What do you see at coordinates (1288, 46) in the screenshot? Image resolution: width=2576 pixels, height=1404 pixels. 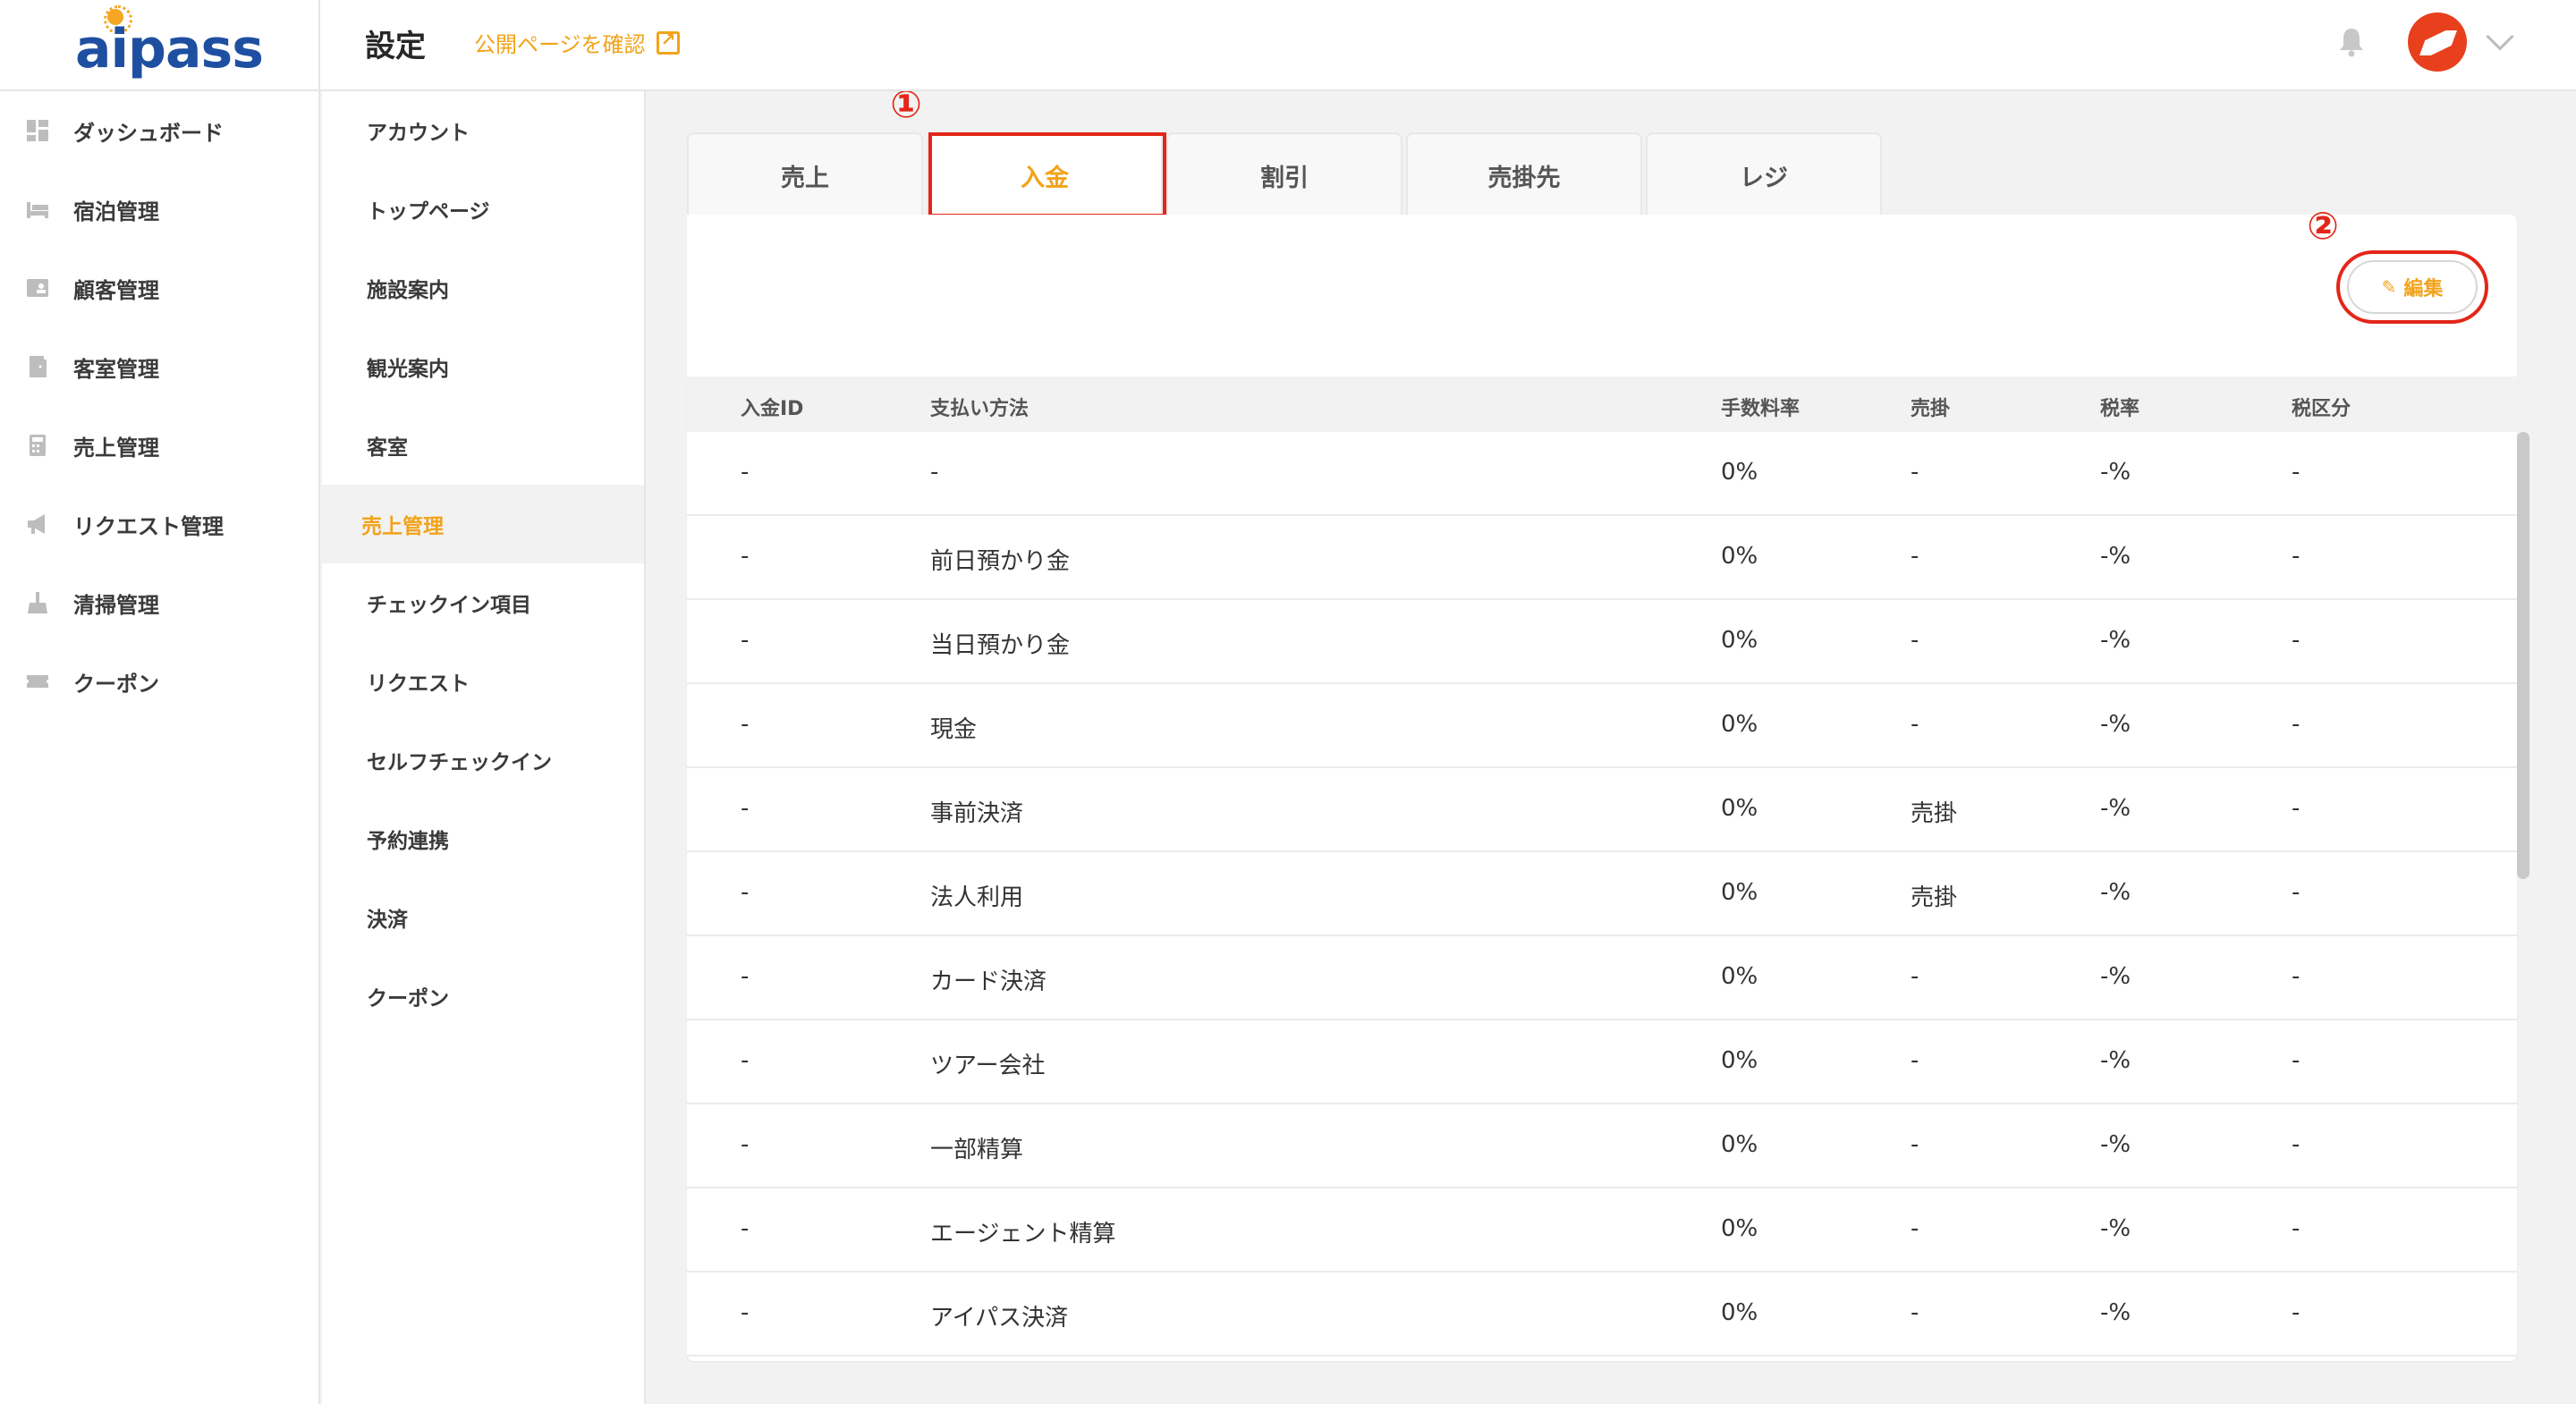 I see `top-header: aipass 設定 公開ページを確認` at bounding box center [1288, 46].